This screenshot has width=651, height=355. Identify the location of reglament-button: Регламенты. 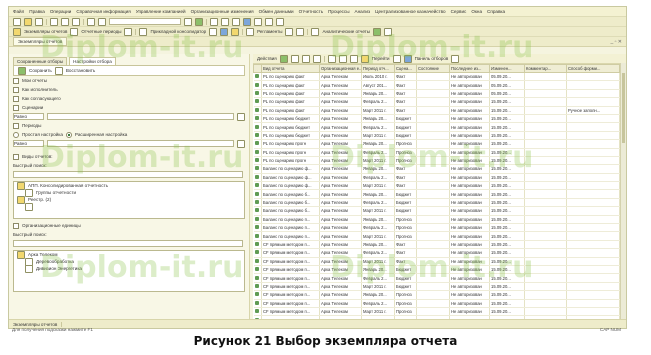
(269, 31).